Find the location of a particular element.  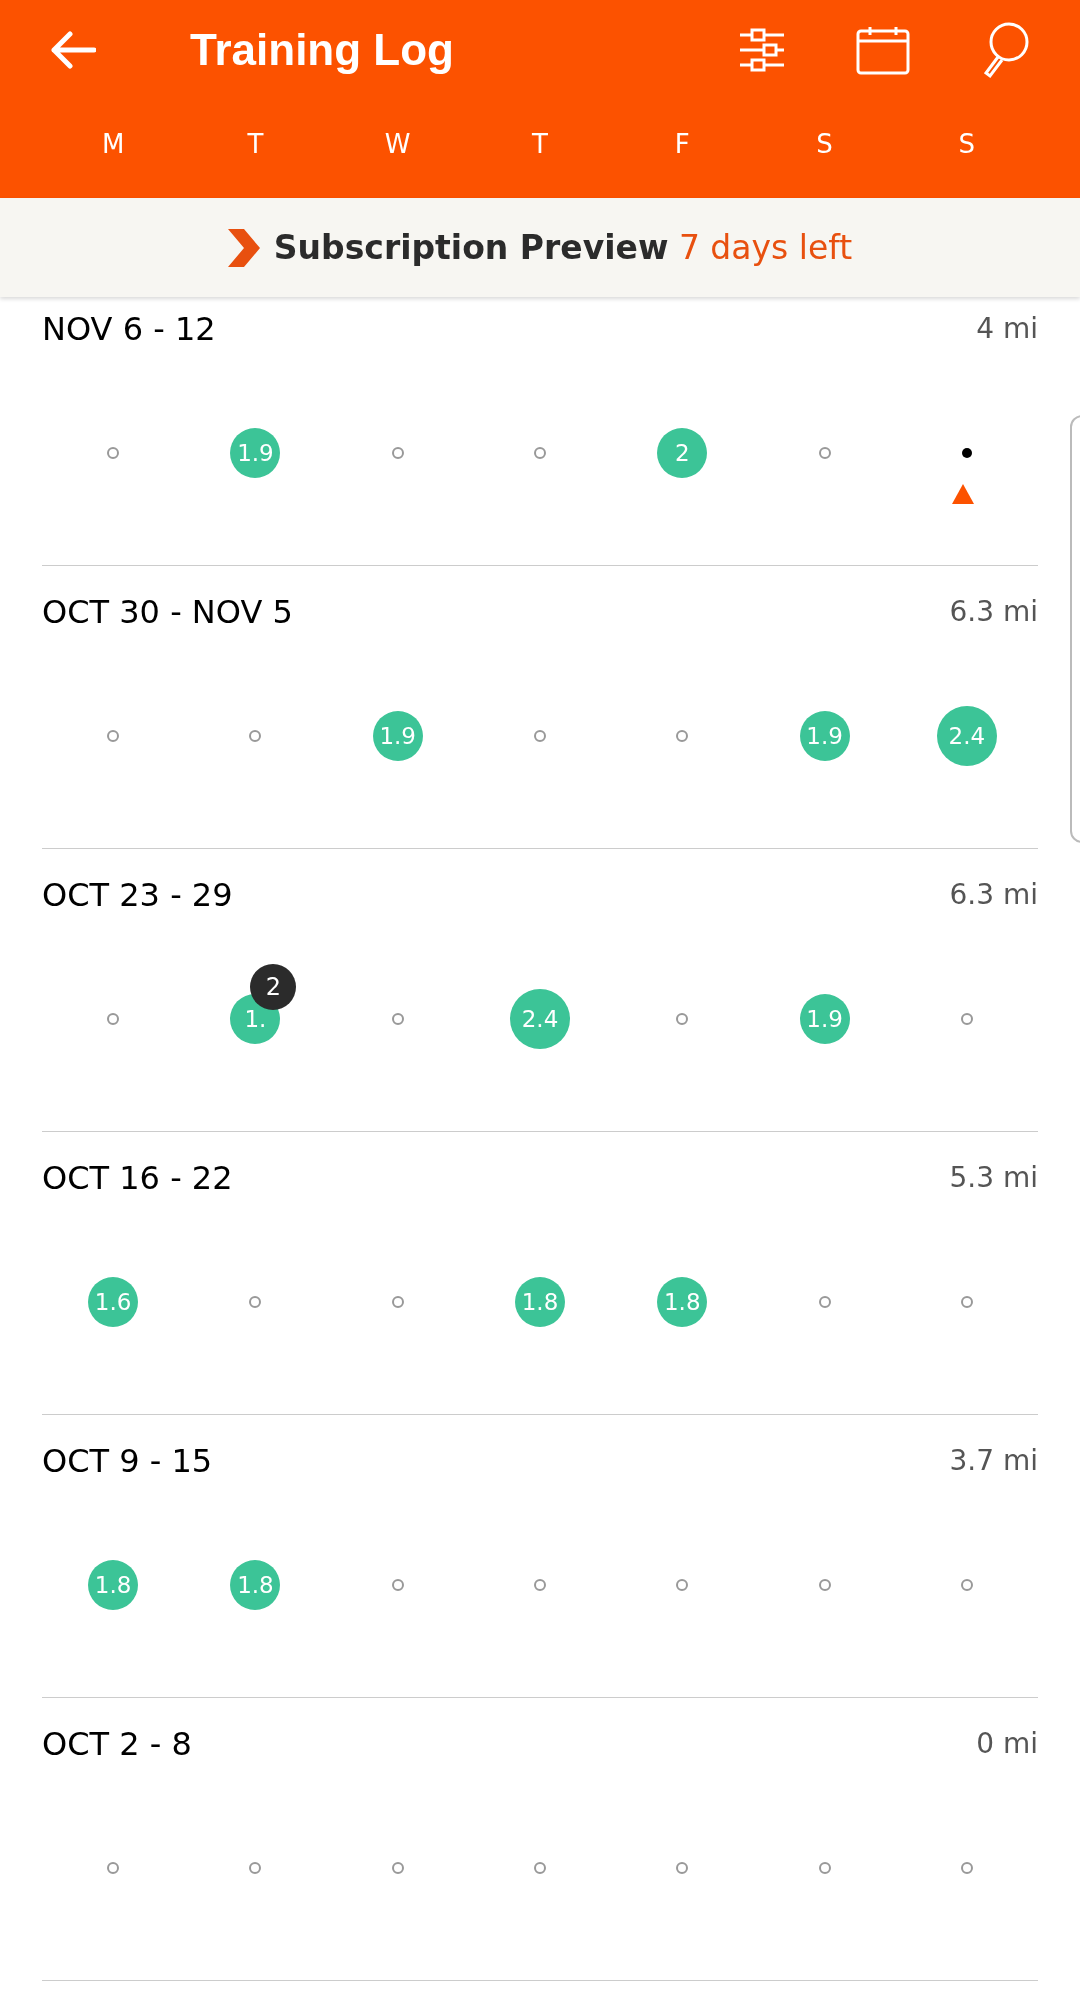

calendar-icon is located at coordinates (883, 50).